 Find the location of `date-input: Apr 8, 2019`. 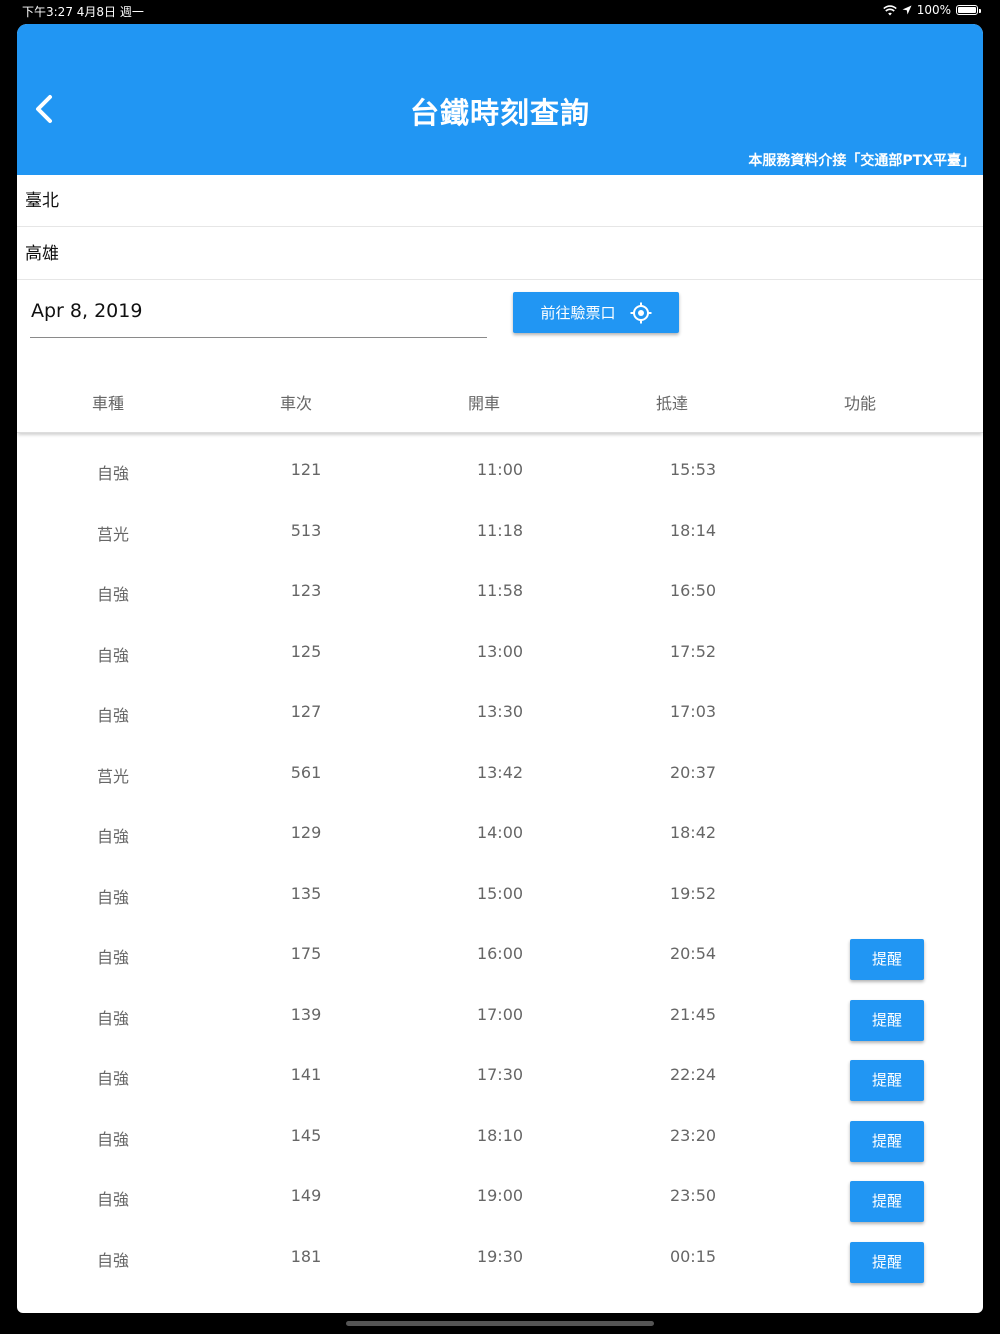

date-input: Apr 8, 2019 is located at coordinates (258, 314).